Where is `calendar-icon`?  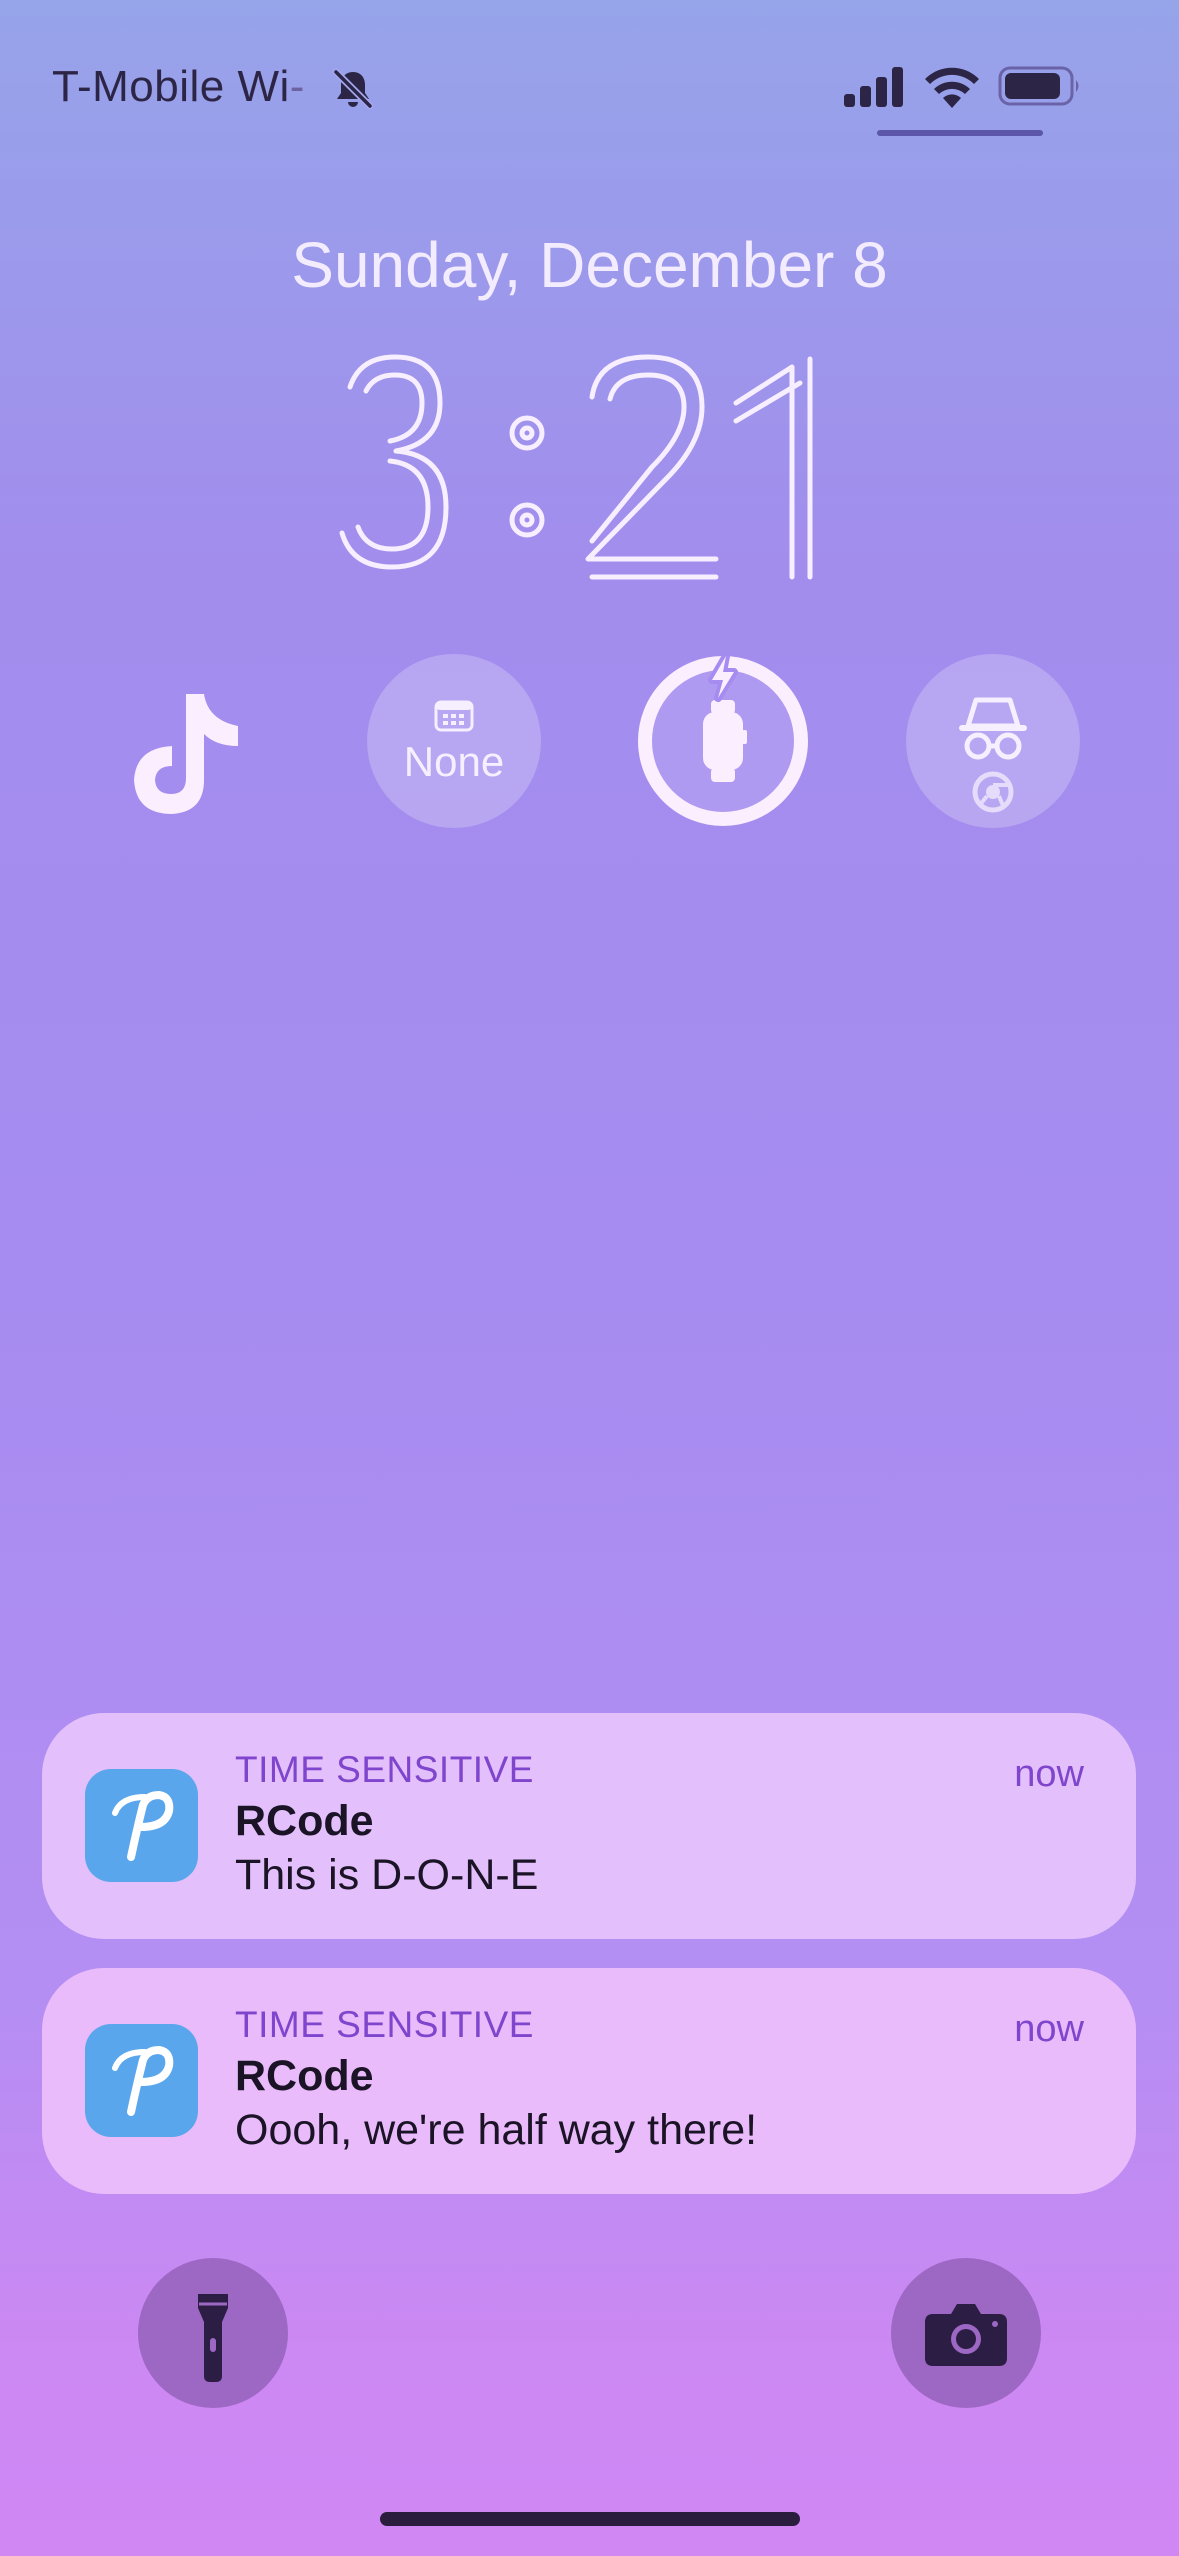 calendar-icon is located at coordinates (454, 716).